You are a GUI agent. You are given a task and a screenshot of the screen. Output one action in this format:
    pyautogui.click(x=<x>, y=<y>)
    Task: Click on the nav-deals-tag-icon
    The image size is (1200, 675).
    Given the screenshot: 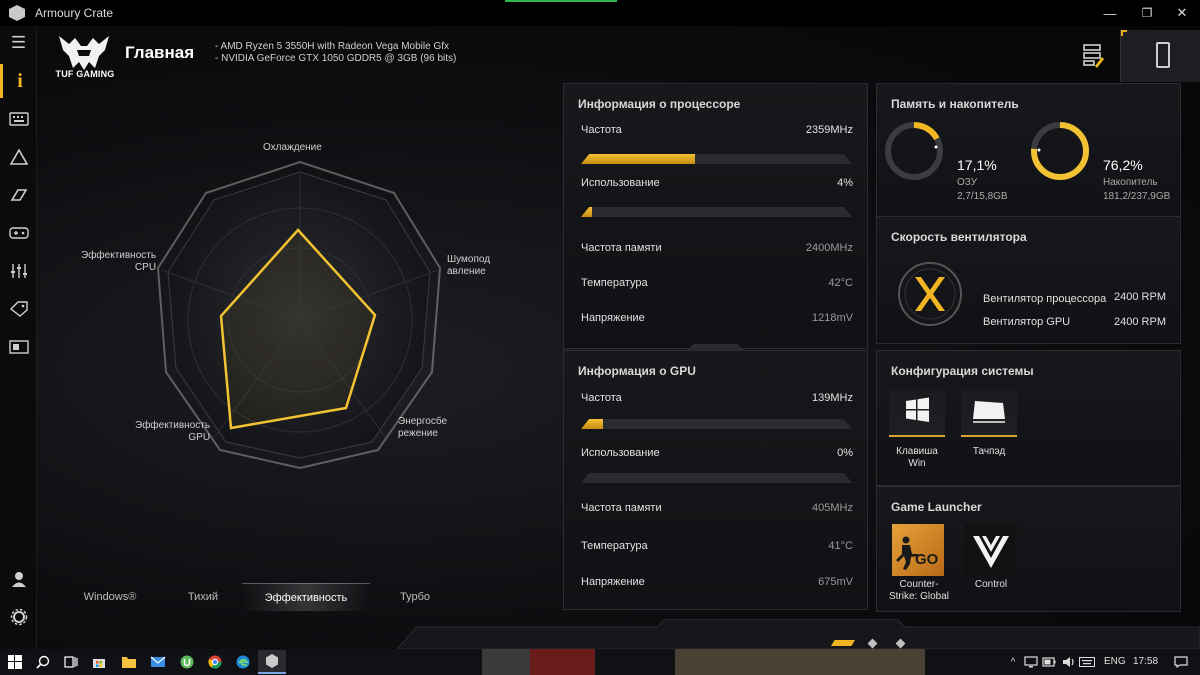 What is the action you would take?
    pyautogui.click(x=18, y=309)
    